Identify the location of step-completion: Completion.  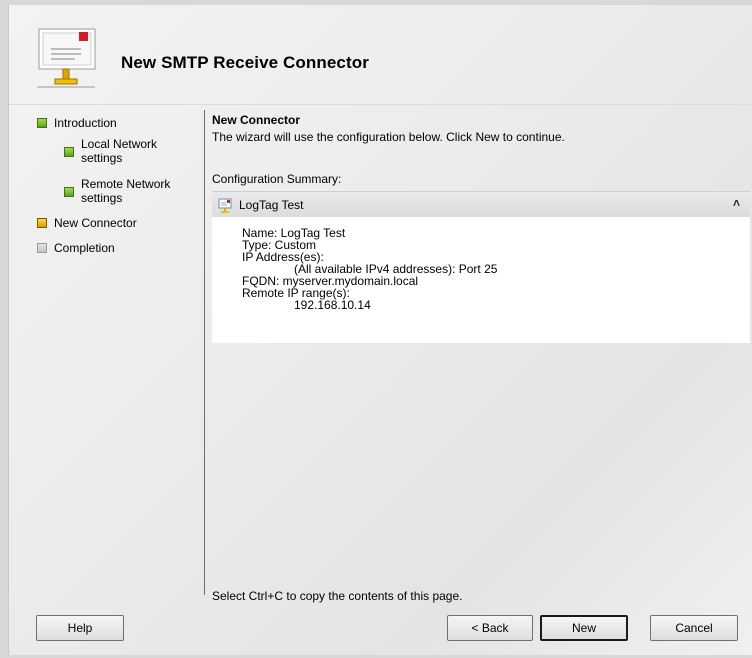
(76, 248).